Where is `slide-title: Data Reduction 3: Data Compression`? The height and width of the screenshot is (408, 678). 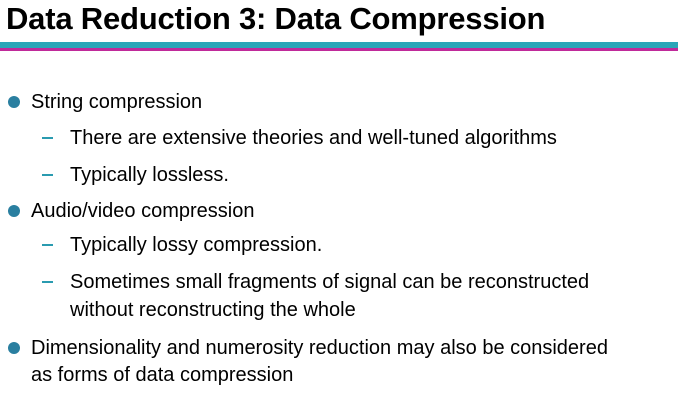
slide-title: Data Reduction 3: Data Compression is located at coordinates (276, 18).